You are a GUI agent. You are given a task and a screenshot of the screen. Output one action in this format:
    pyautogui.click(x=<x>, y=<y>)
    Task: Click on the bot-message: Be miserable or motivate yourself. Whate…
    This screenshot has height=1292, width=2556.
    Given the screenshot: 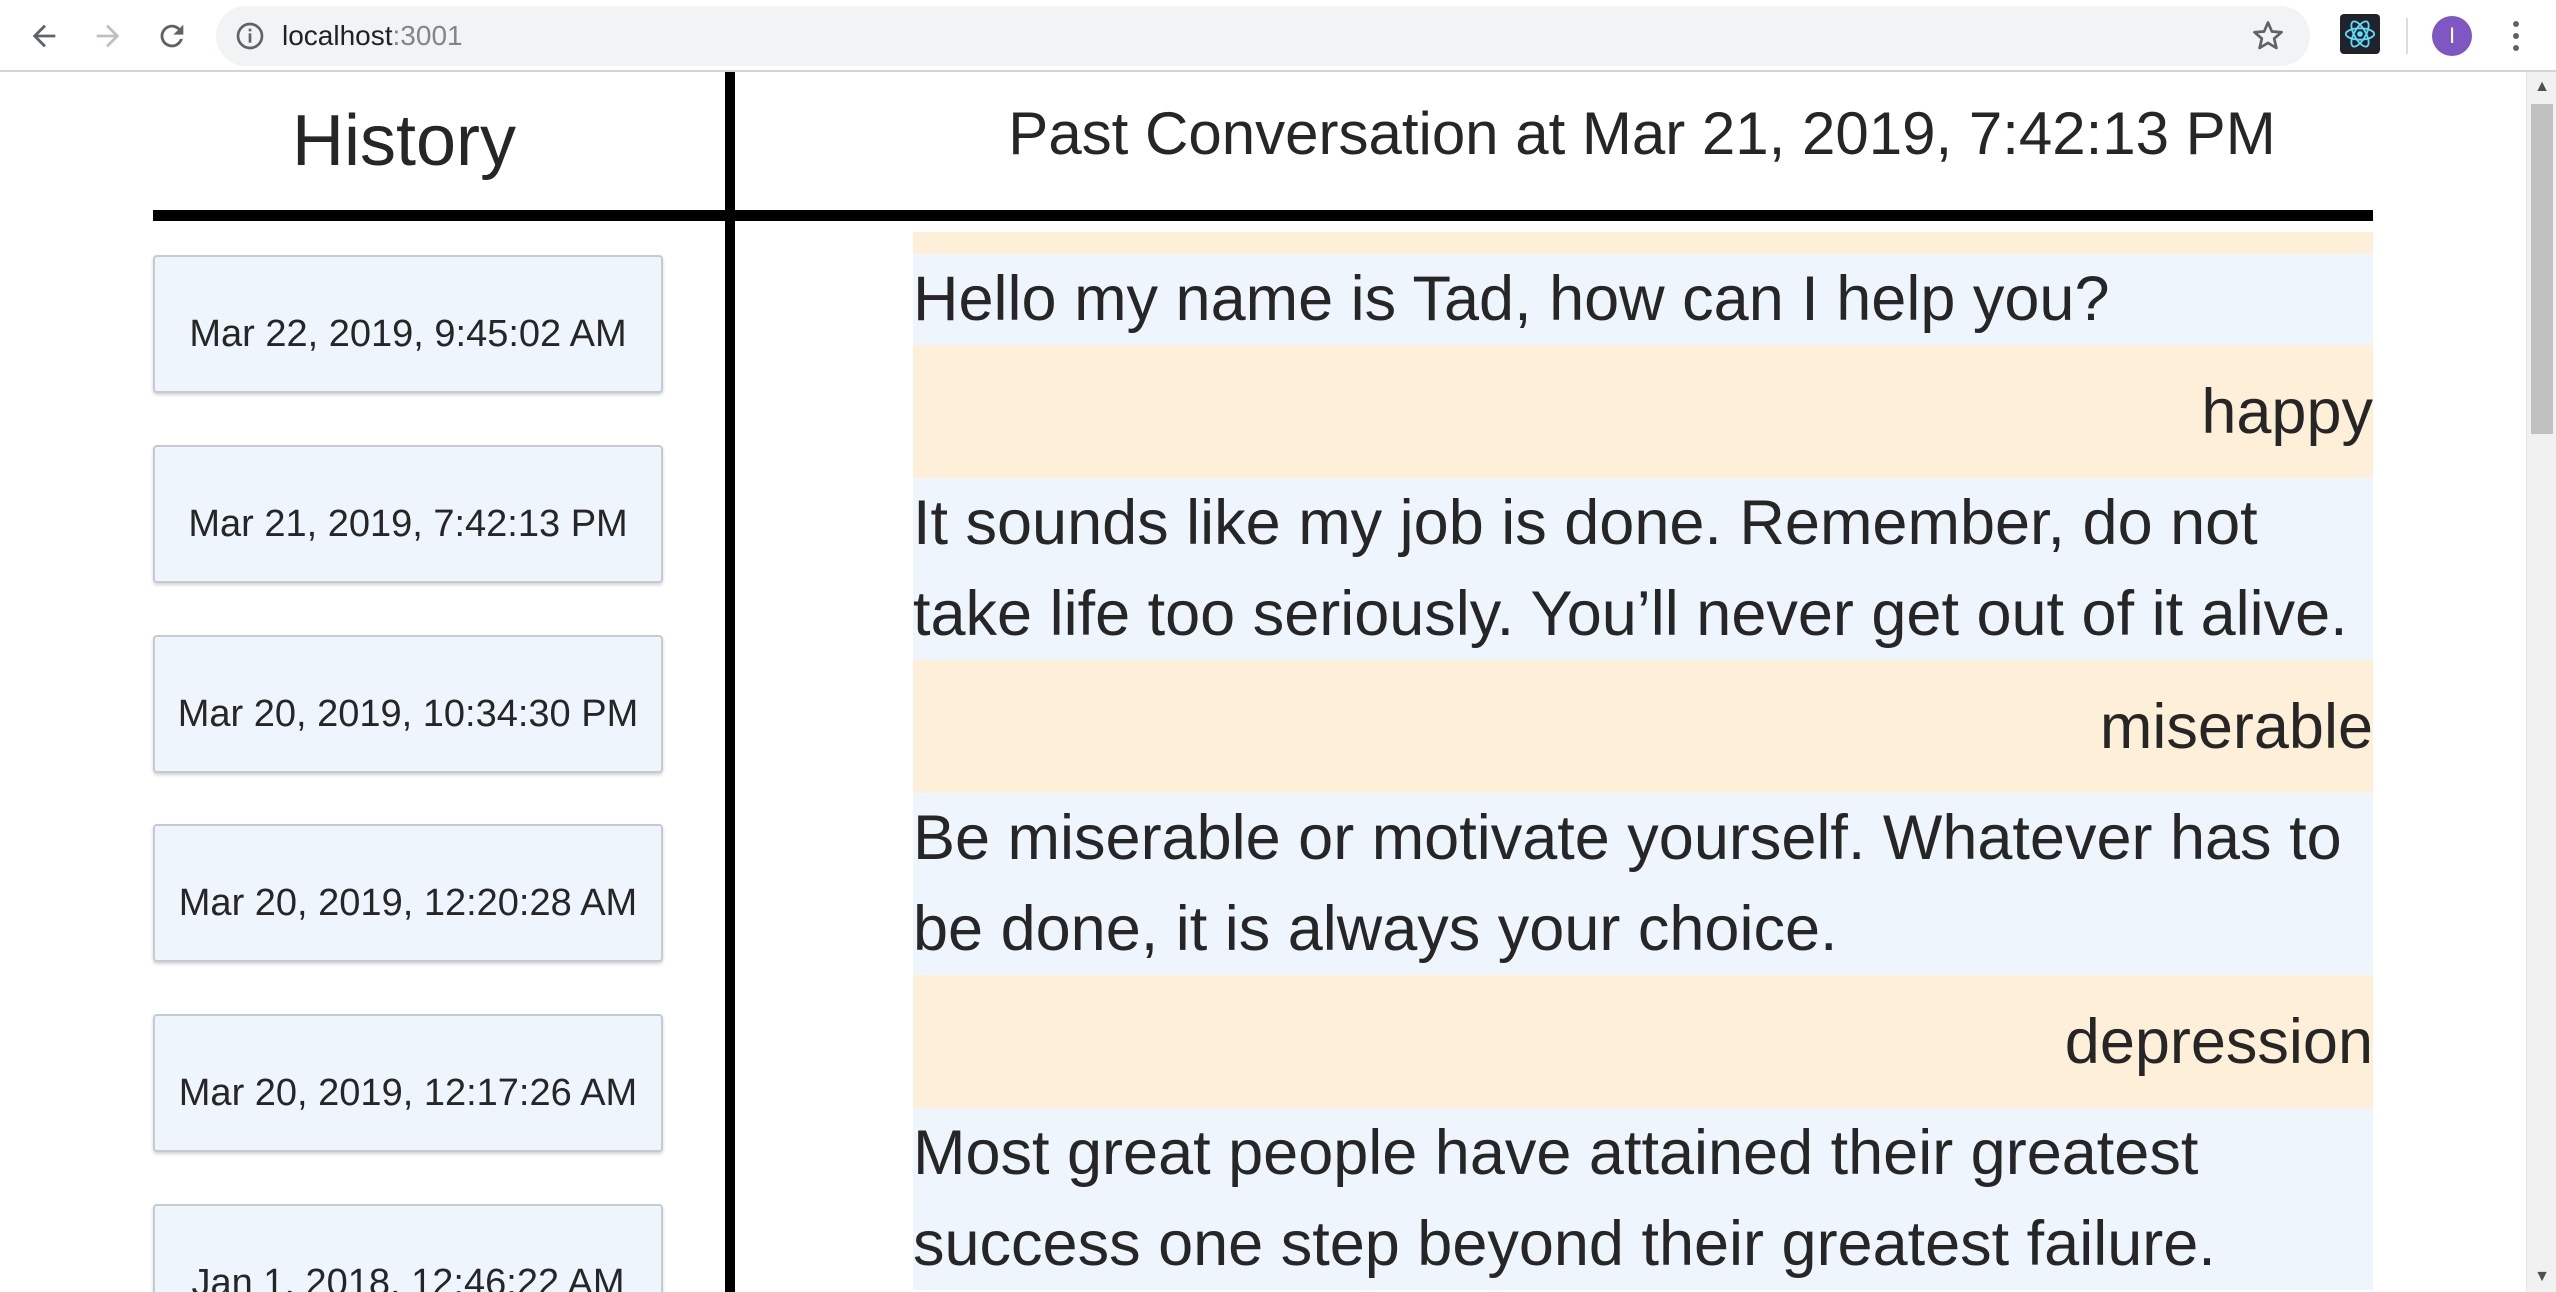 What is the action you would take?
    pyautogui.click(x=1643, y=884)
    